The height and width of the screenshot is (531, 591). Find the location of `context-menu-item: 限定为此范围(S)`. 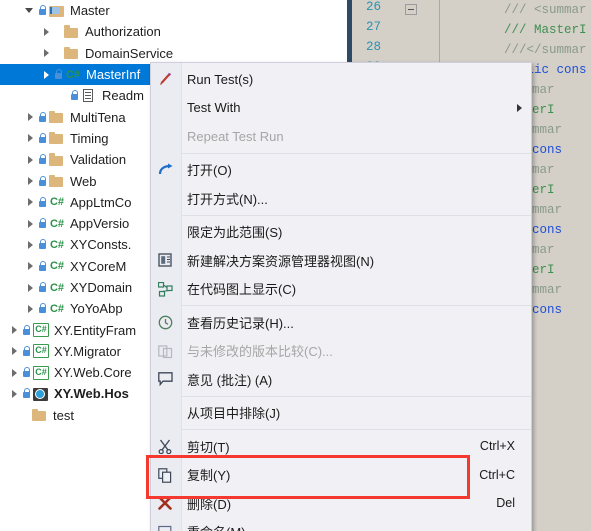

context-menu-item: 限定为此范围(S) is located at coordinates (341, 232).